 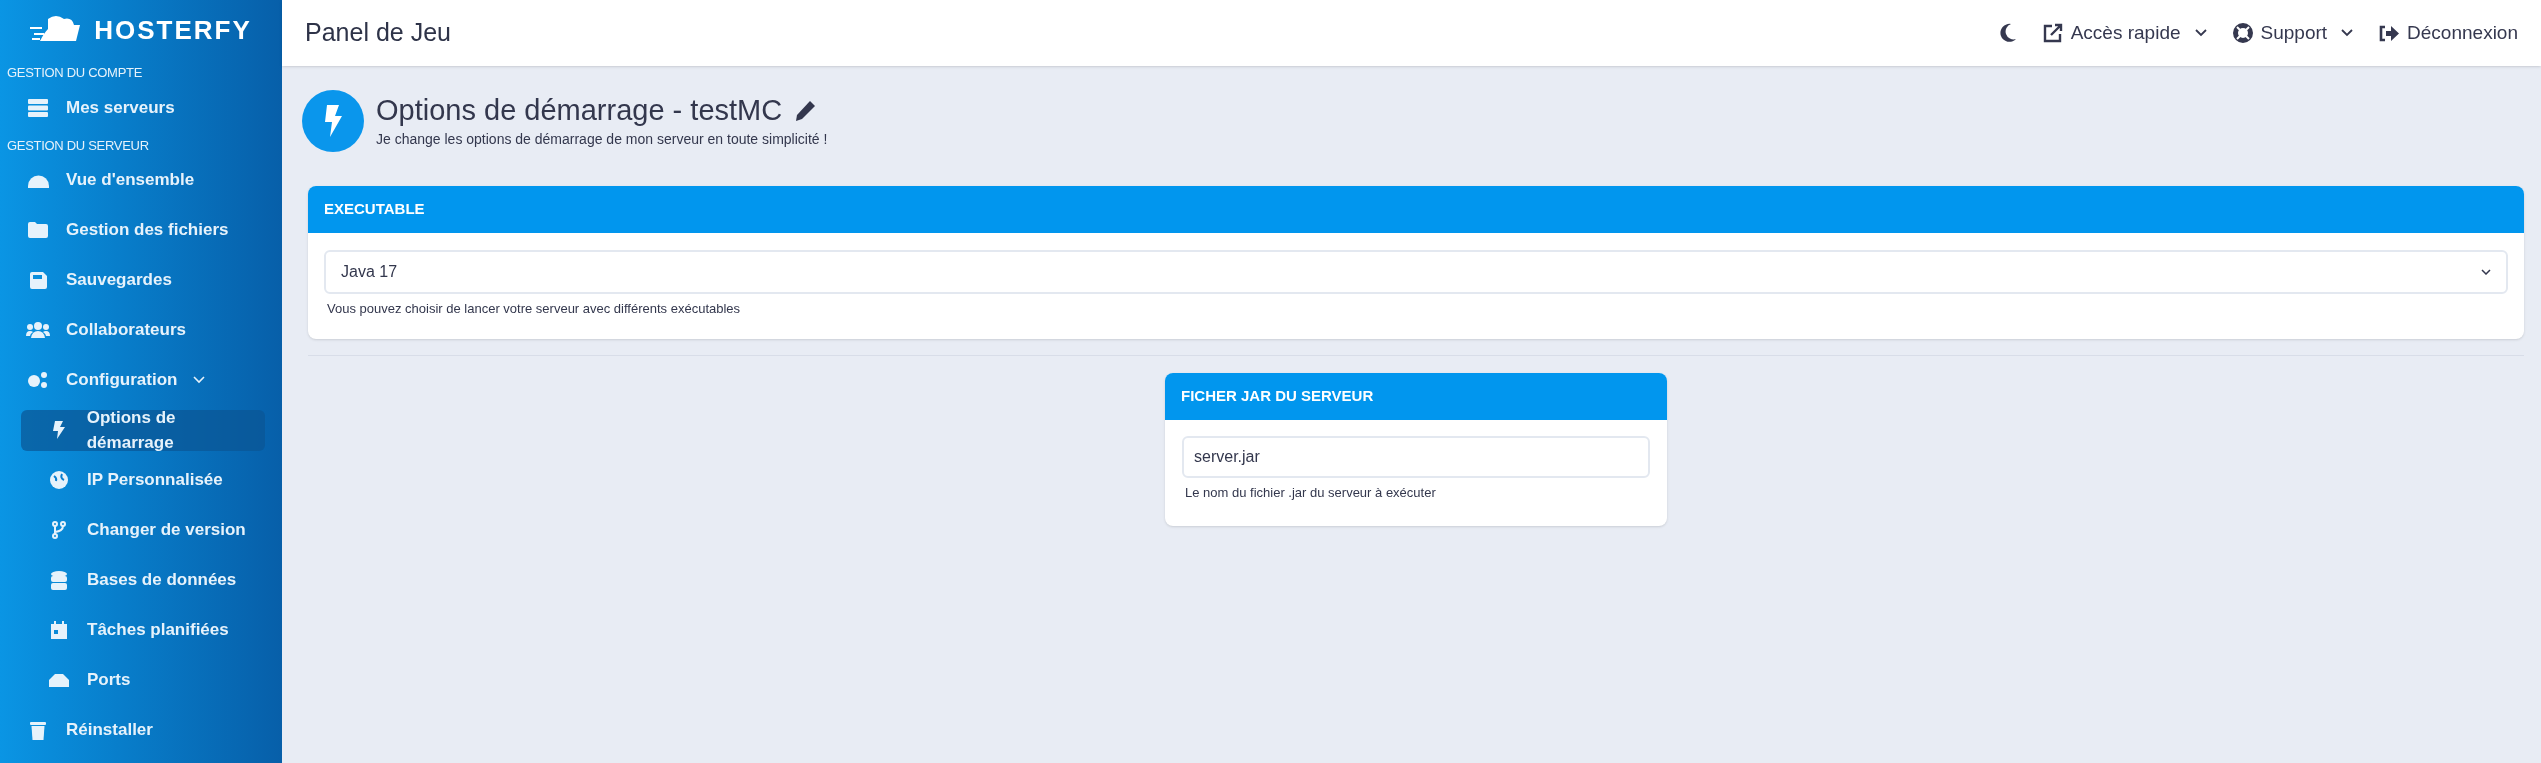 I want to click on sidebar-item: Options de démarrage, so click(x=143, y=430).